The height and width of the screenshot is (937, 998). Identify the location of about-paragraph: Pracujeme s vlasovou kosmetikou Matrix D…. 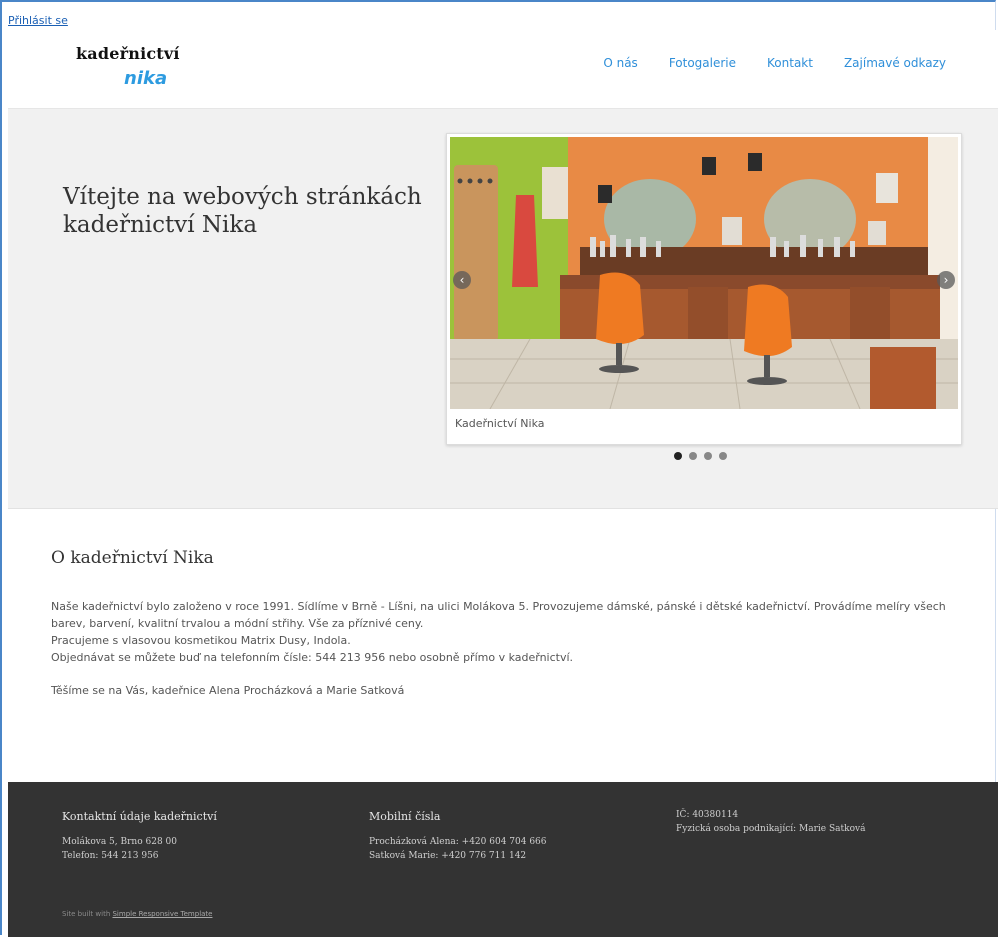
(201, 640).